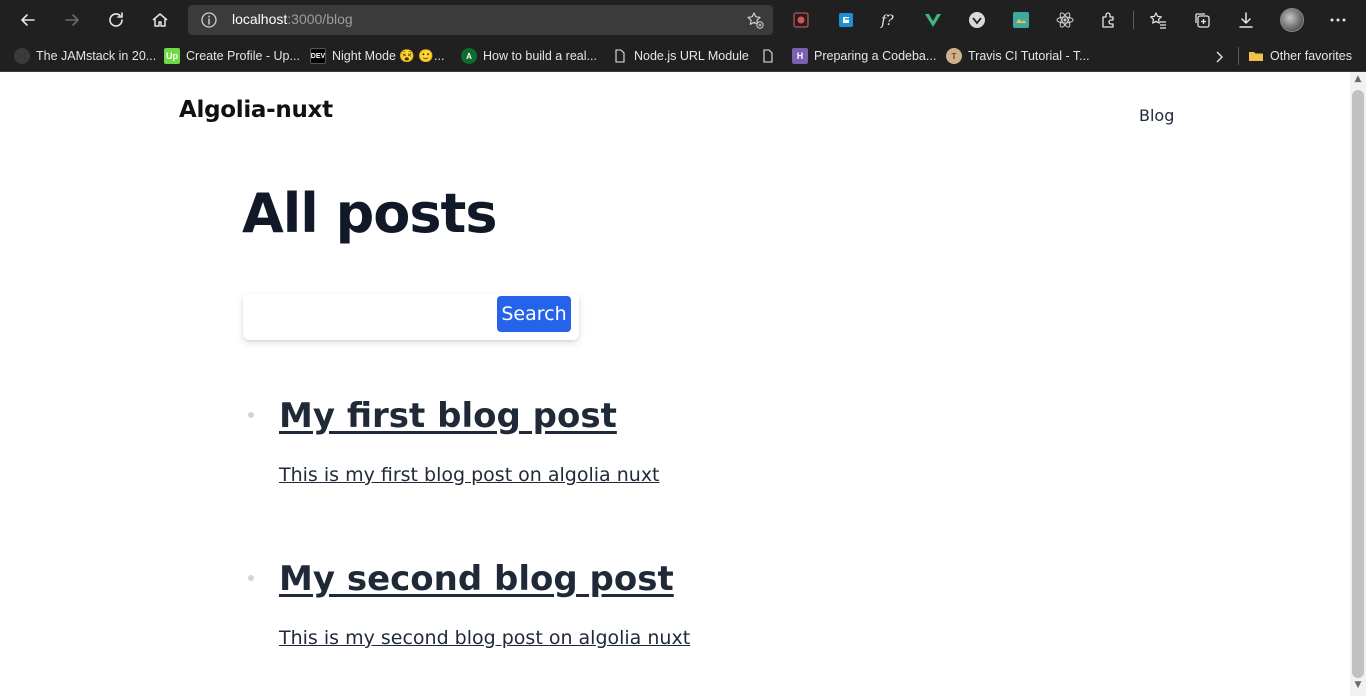  I want to click on url-host: localhost, so click(260, 19).